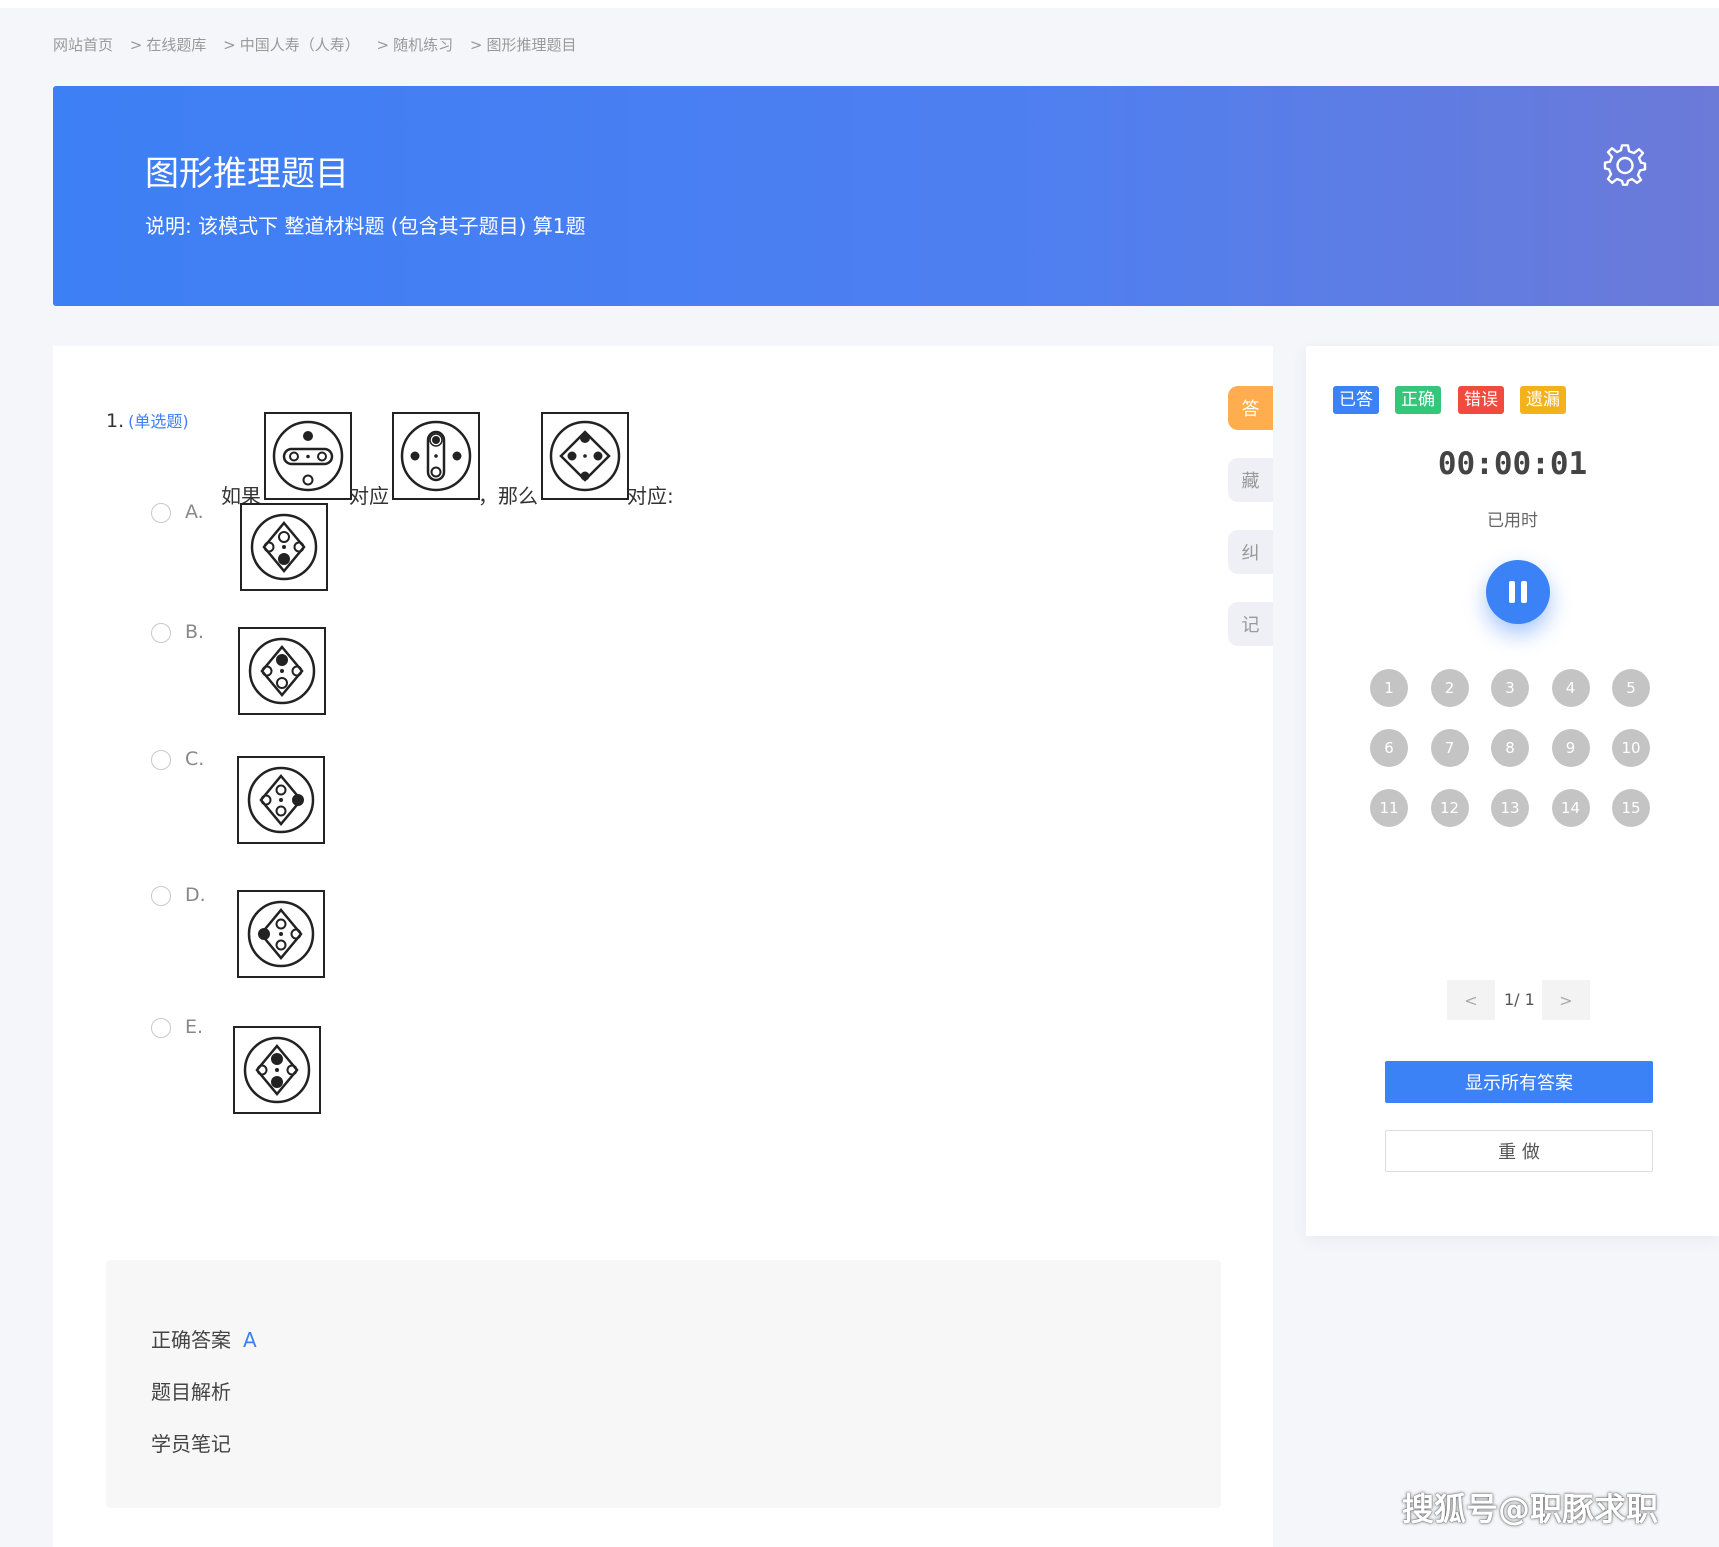 The image size is (1719, 1547). I want to click on next-page-button: >, so click(1566, 1000).